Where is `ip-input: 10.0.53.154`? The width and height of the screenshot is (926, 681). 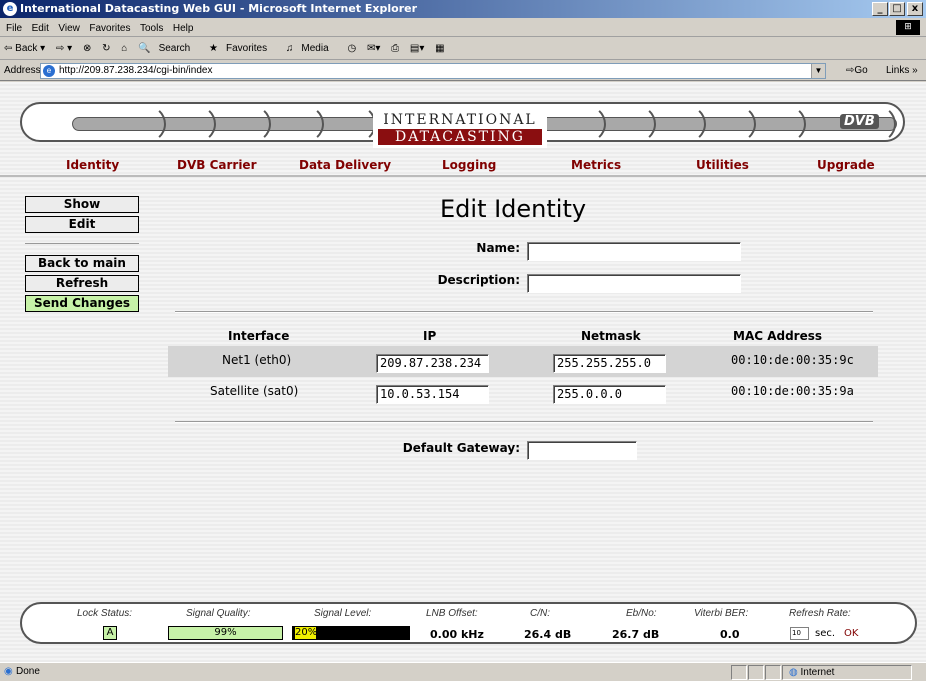
ip-input: 10.0.53.154 is located at coordinates (432, 394).